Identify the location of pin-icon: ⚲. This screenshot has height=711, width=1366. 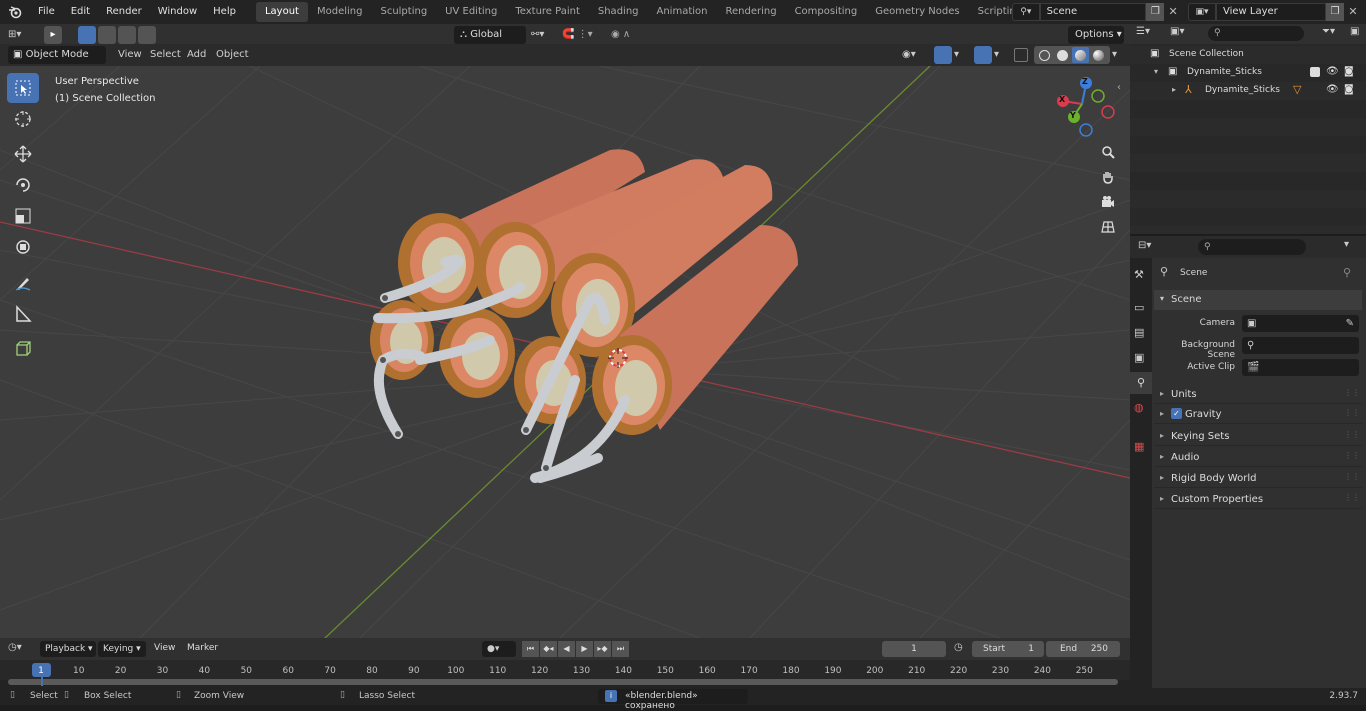
(1347, 272).